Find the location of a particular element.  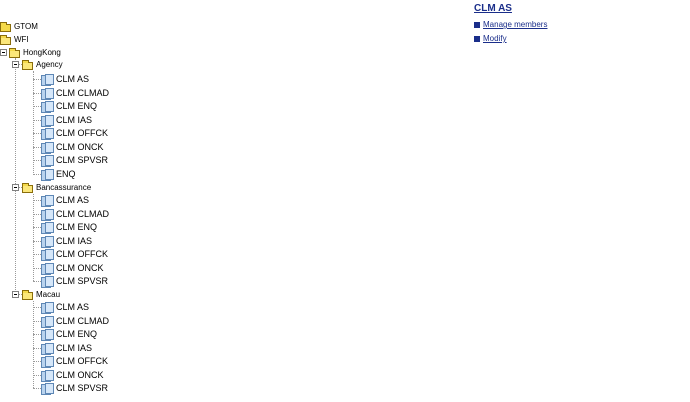

panel-title-link: CLM AS is located at coordinates (510, 8).